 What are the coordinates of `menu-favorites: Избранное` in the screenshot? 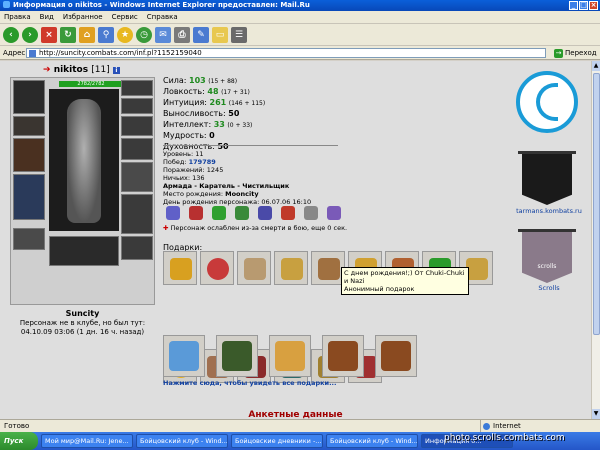 It's located at (83, 17).